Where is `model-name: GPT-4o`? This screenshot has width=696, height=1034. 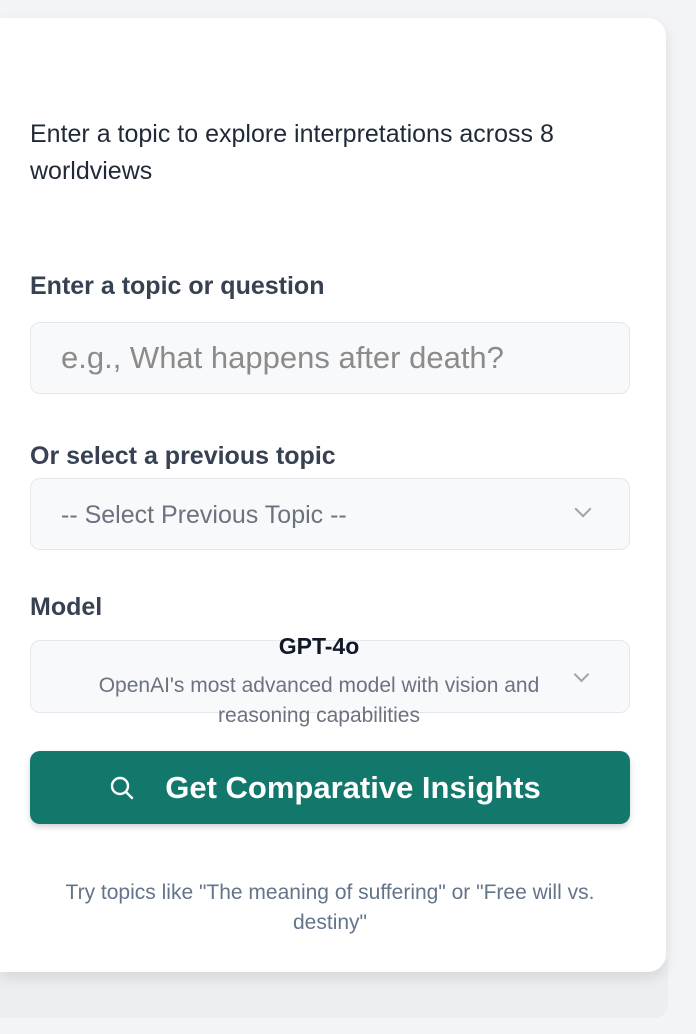 model-name: GPT-4o is located at coordinates (319, 646).